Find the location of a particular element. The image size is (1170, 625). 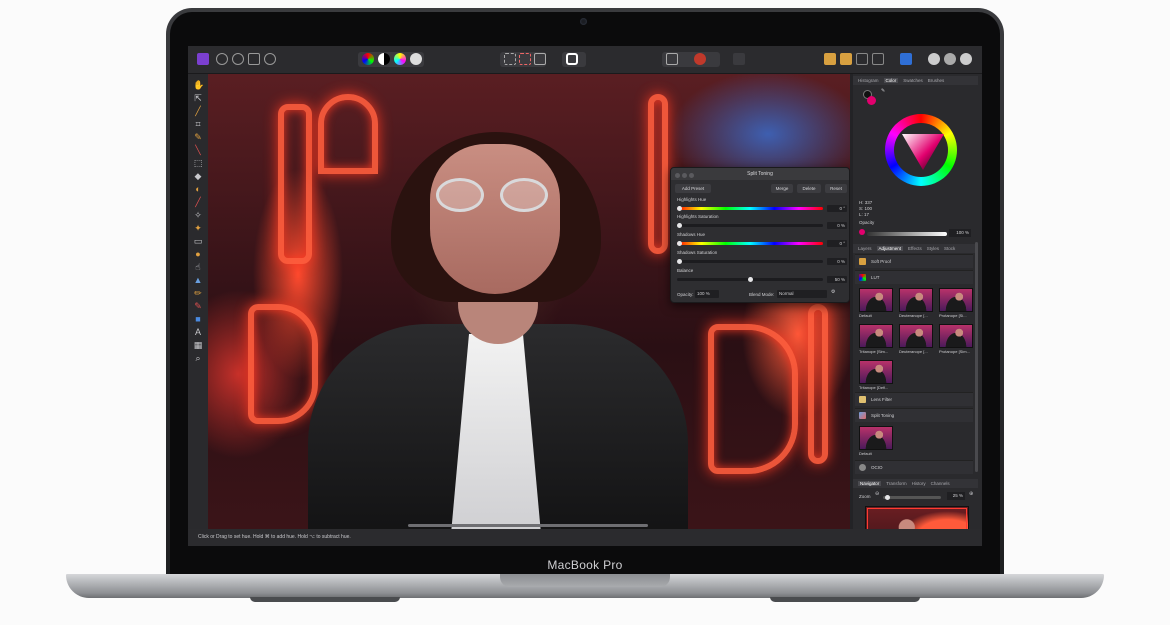

adjustment-lens-filter: Lens Filter is located at coordinates (914, 399).